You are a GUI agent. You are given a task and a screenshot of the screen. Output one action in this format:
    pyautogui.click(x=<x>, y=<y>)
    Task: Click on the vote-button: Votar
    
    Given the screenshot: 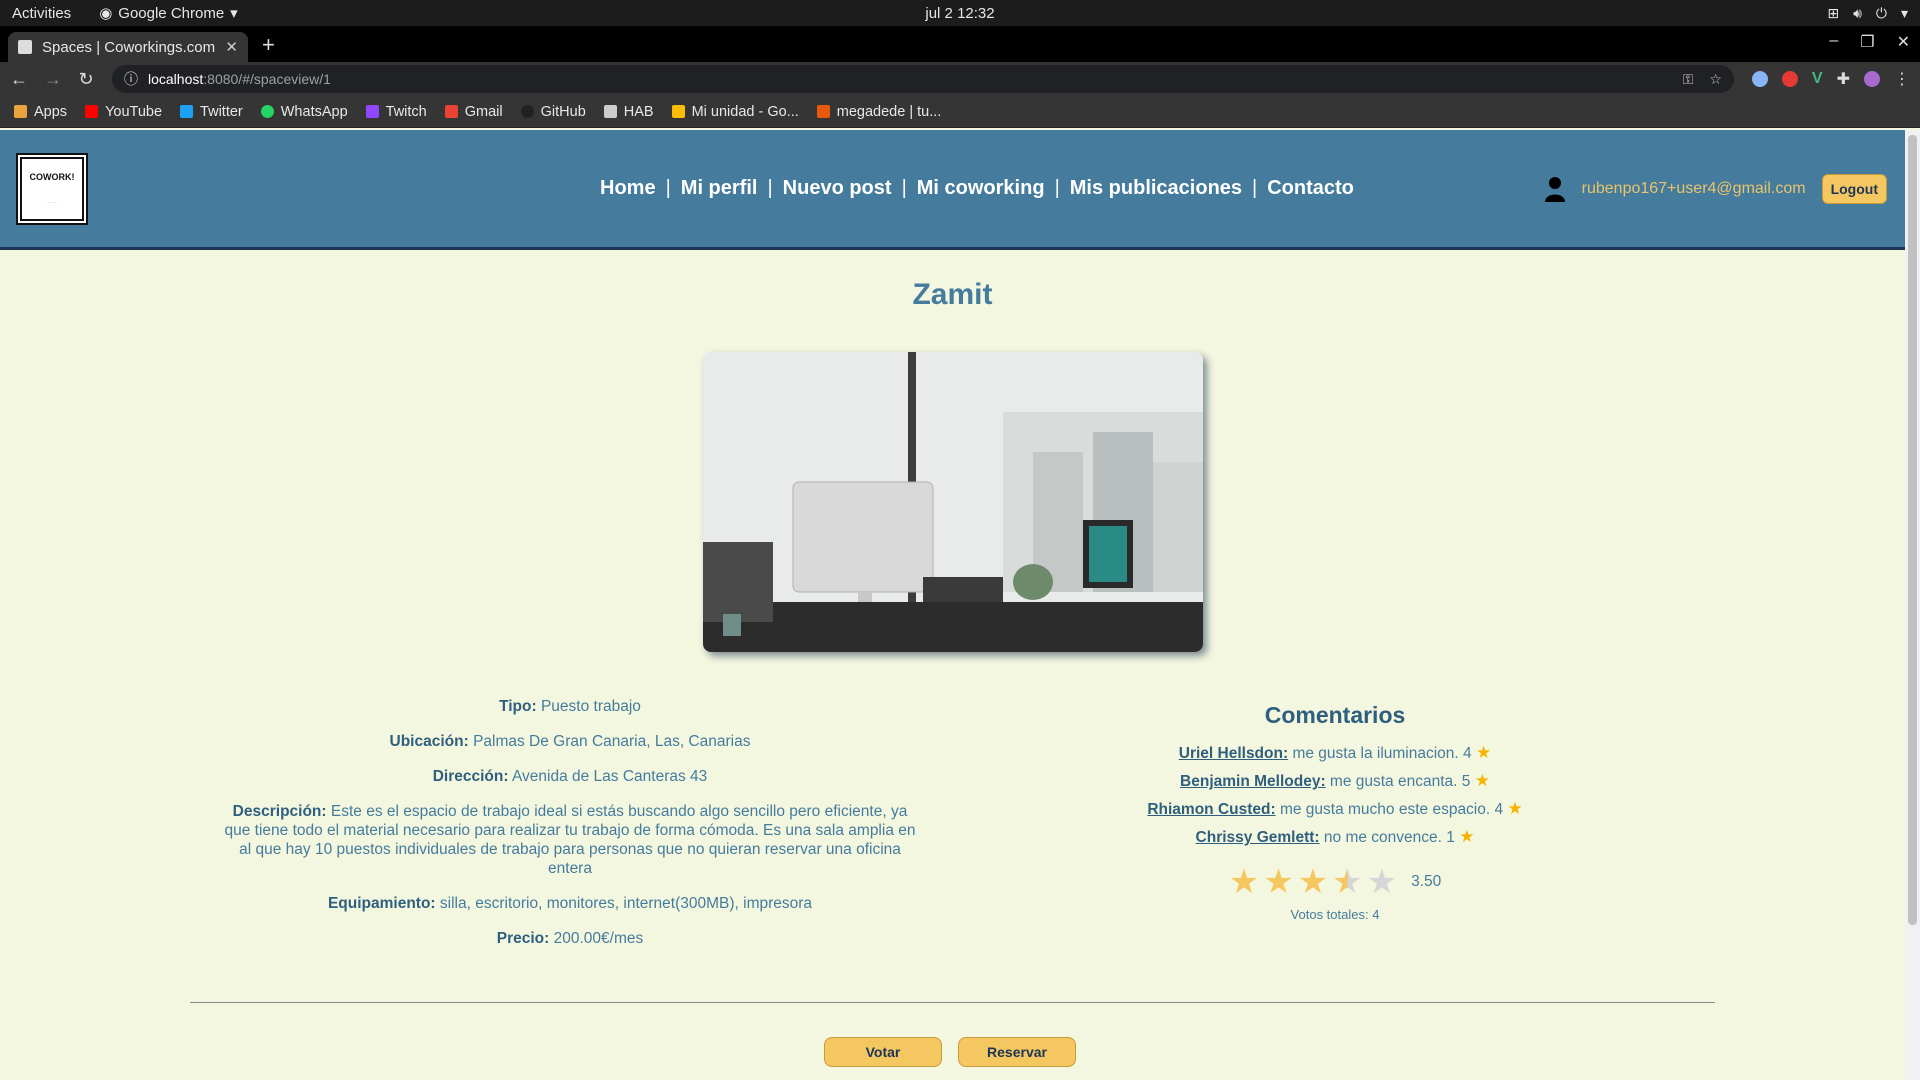 What is the action you would take?
    pyautogui.click(x=883, y=1052)
    